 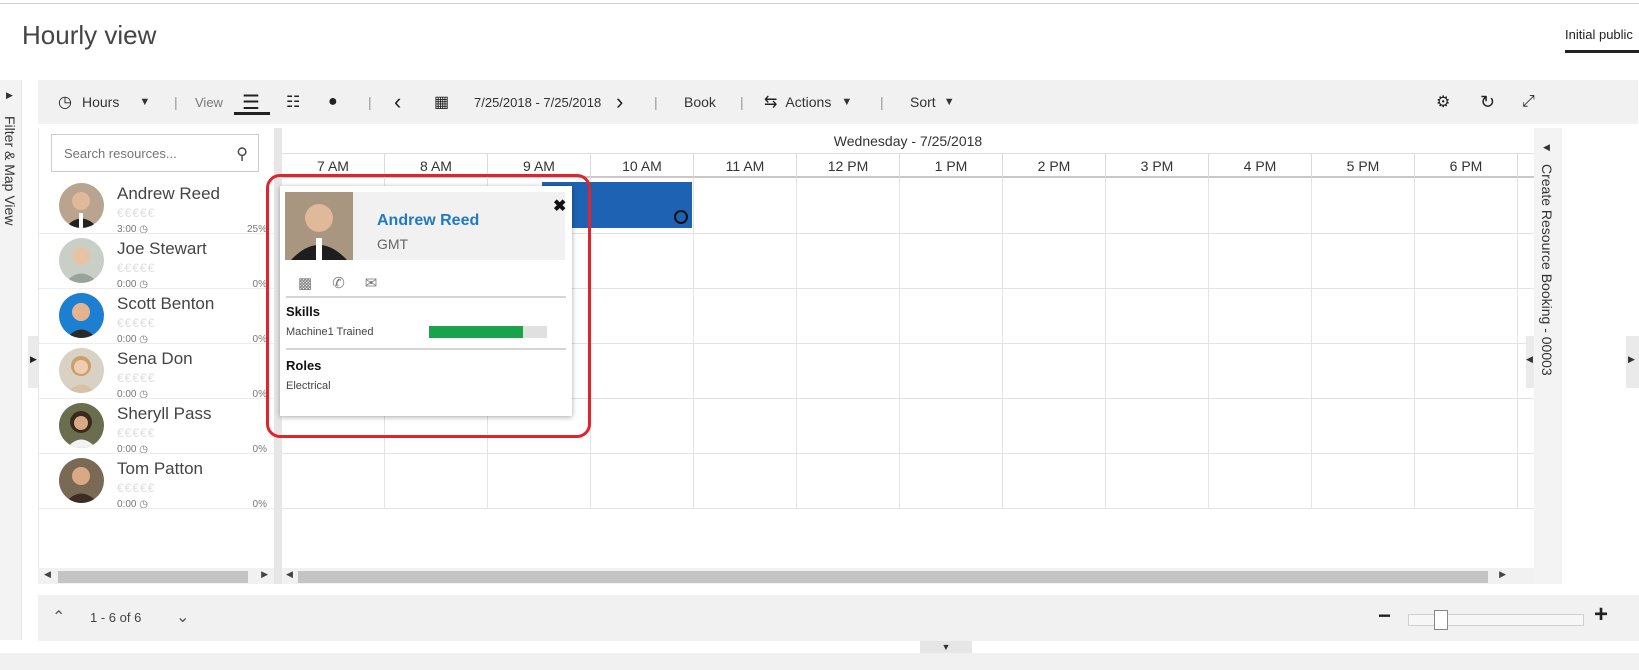 I want to click on columns-view-icon: ☷, so click(x=293, y=102).